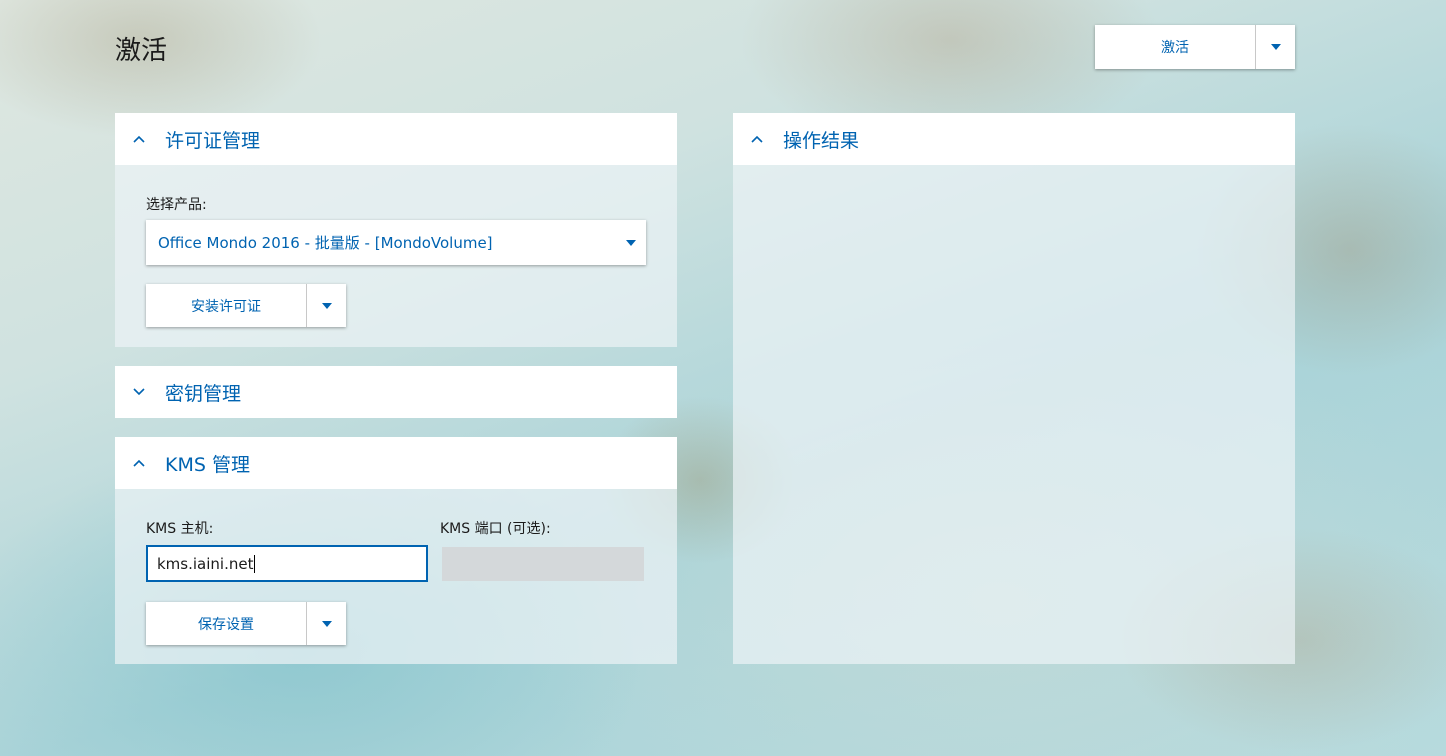 Image resolution: width=1446 pixels, height=756 pixels. I want to click on key-panel-header: 密钥管理, so click(396, 392).